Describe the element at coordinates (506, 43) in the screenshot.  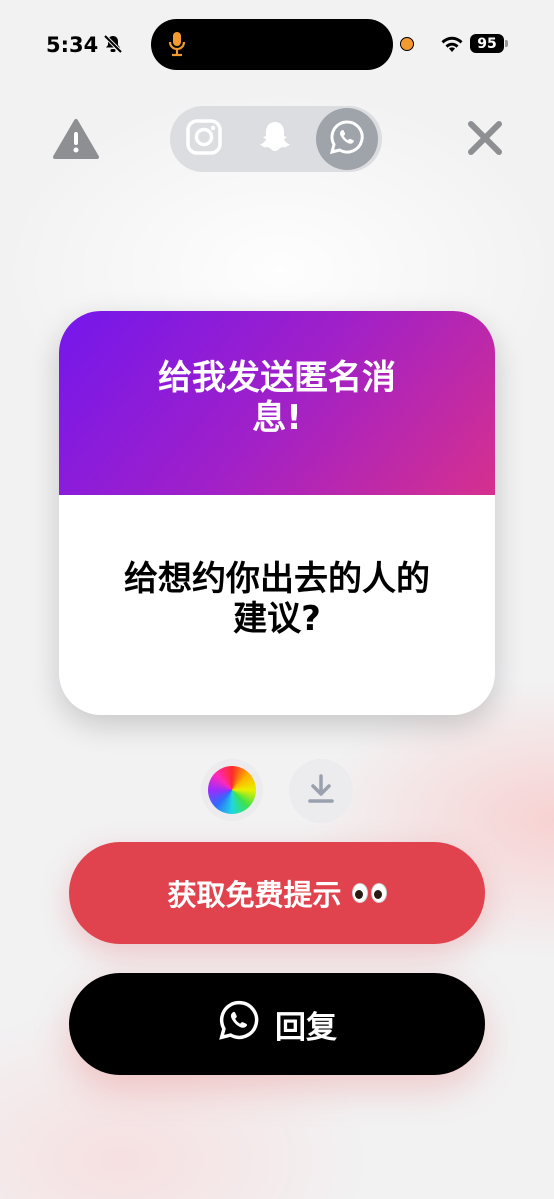
I see `battery-tip` at that location.